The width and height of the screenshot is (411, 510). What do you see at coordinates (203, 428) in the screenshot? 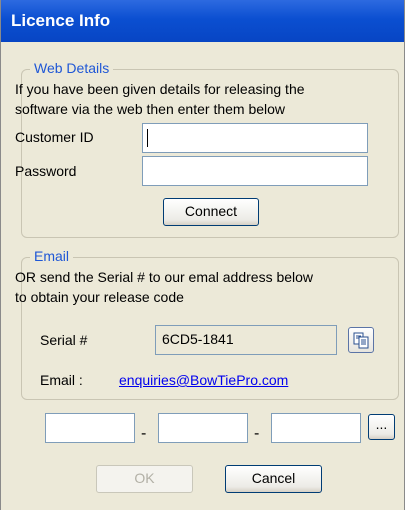
I see `release-code-part2-input` at bounding box center [203, 428].